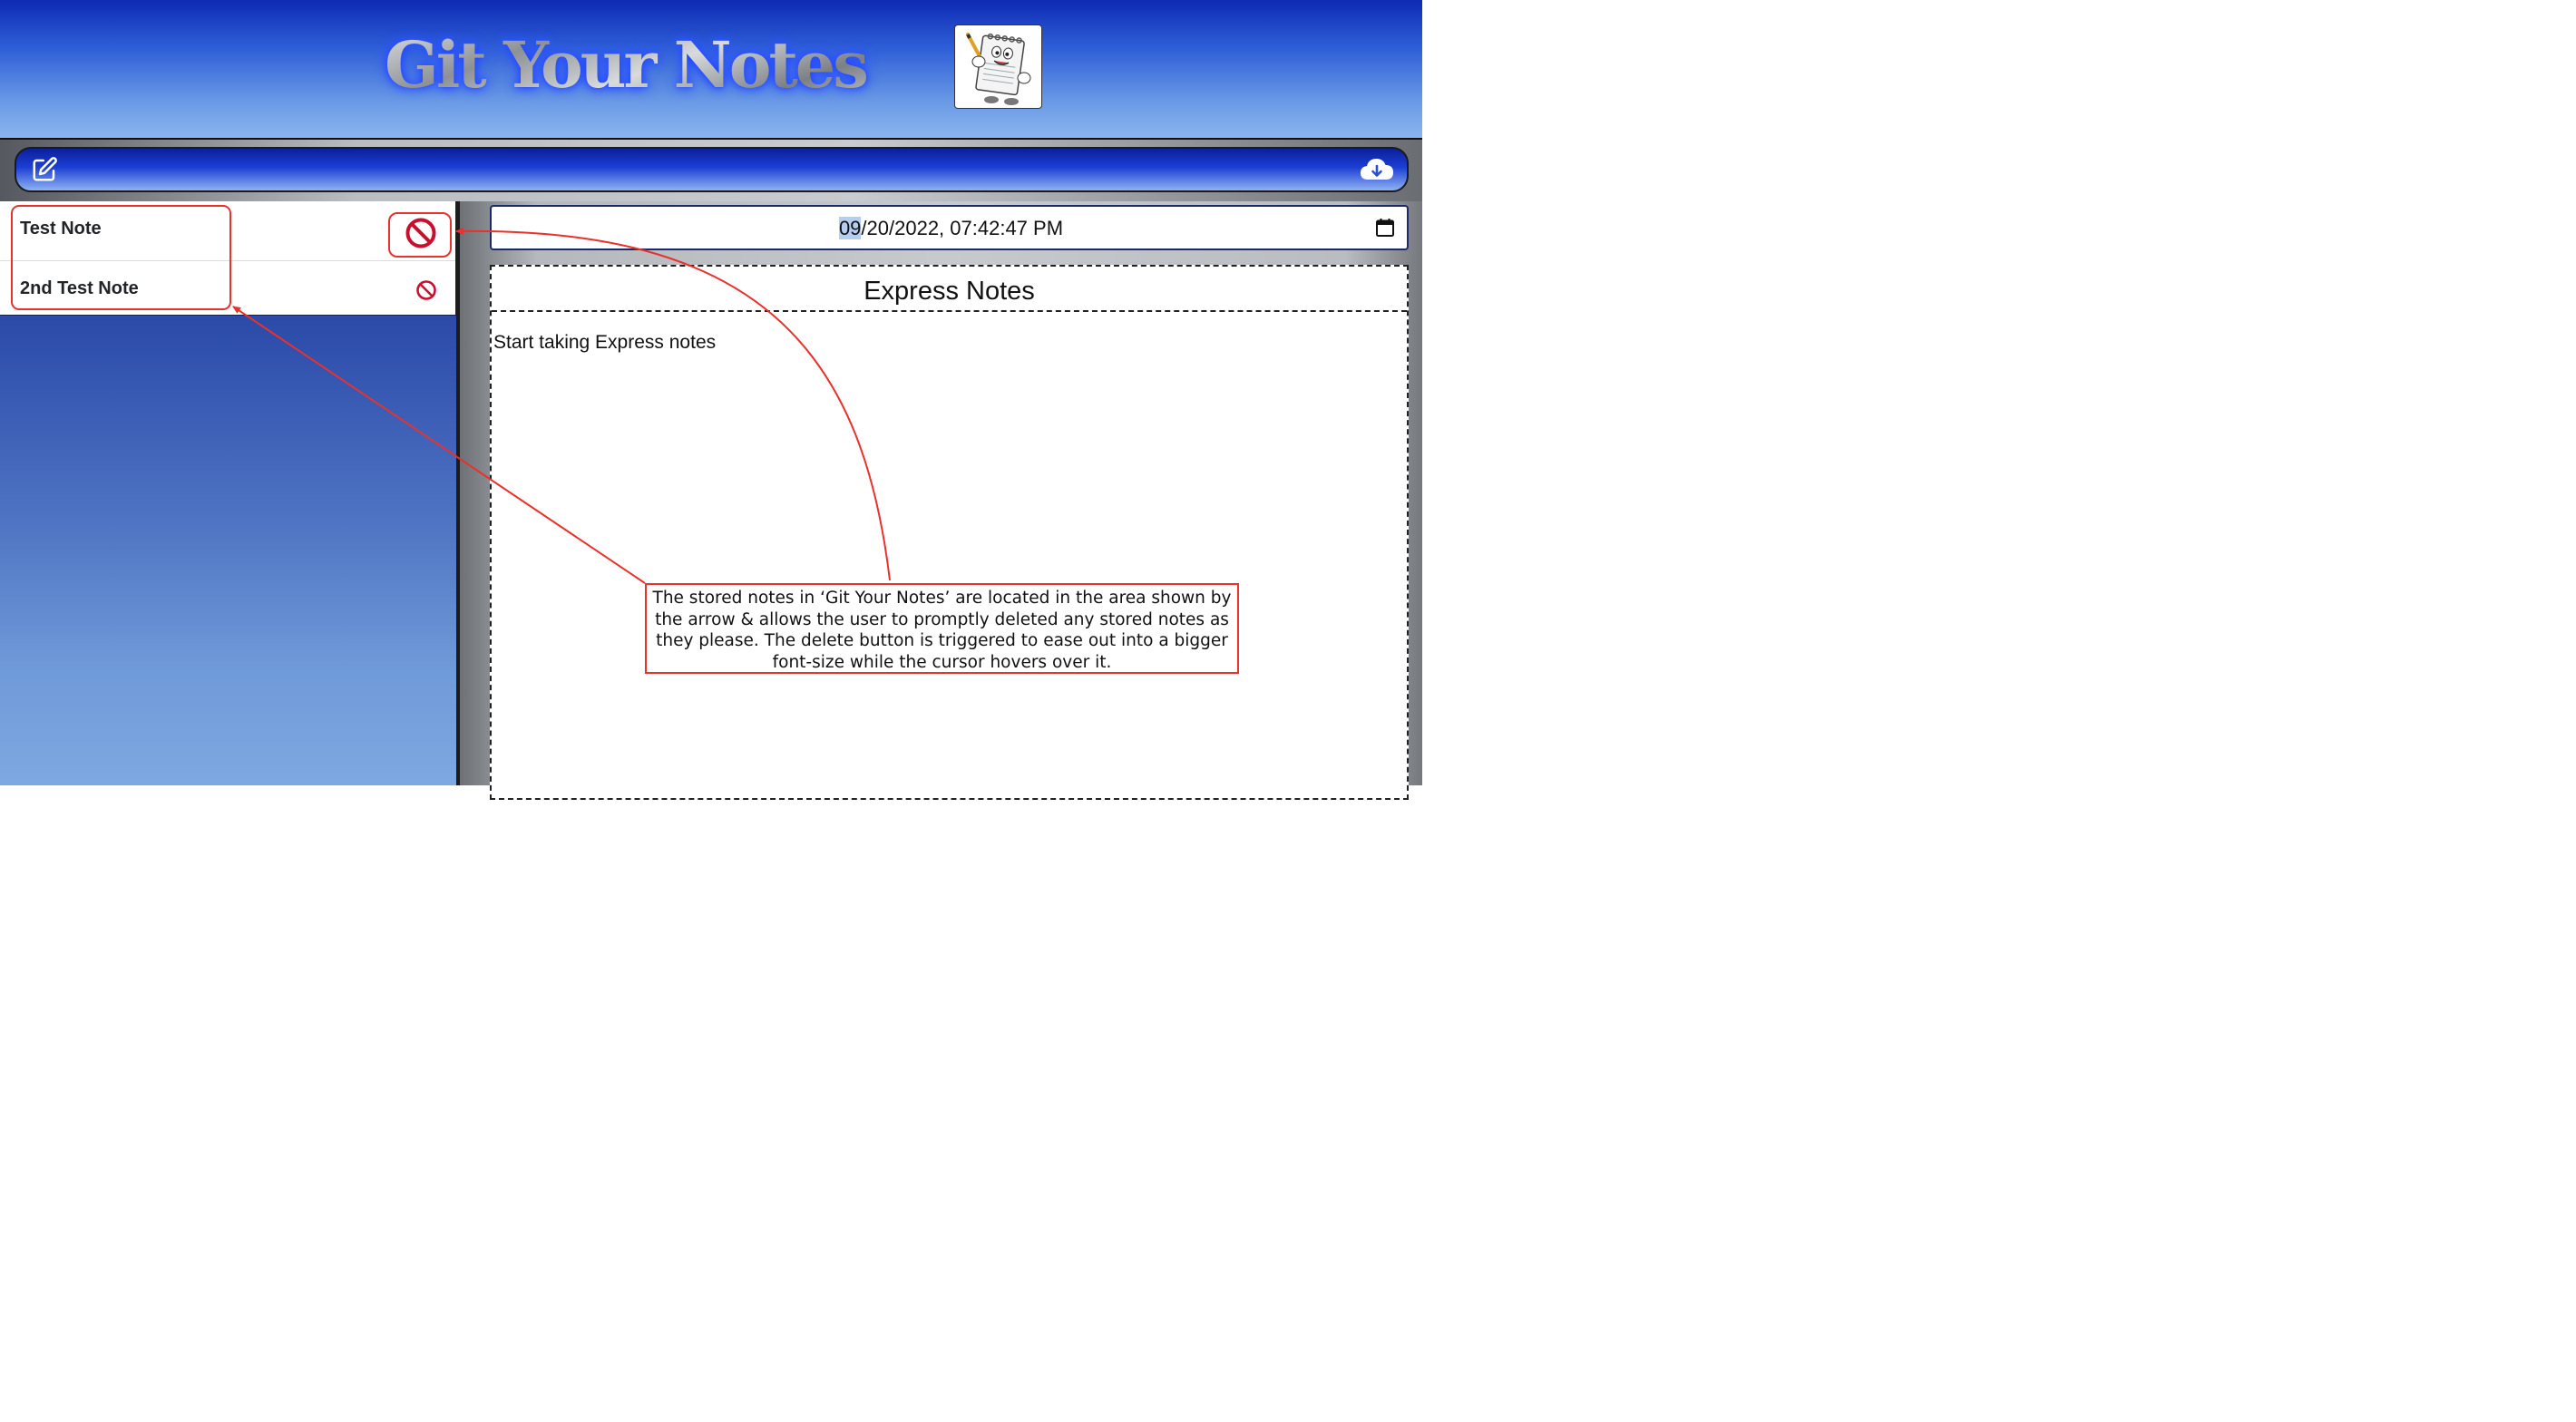  I want to click on datetime-input: 09/20/2022, 07:42:47 PM, so click(949, 227).